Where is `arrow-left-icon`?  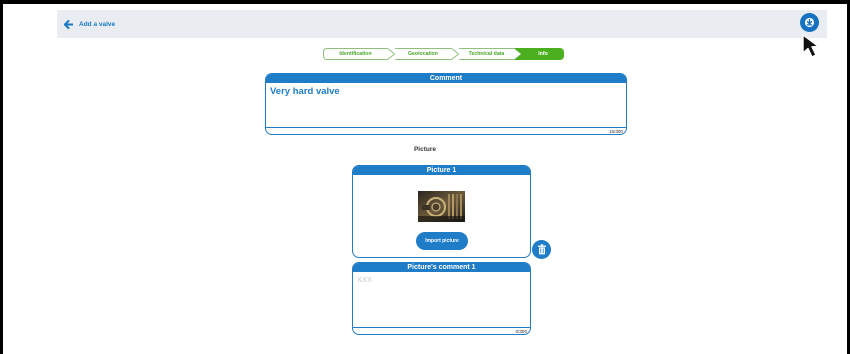 arrow-left-icon is located at coordinates (68, 24).